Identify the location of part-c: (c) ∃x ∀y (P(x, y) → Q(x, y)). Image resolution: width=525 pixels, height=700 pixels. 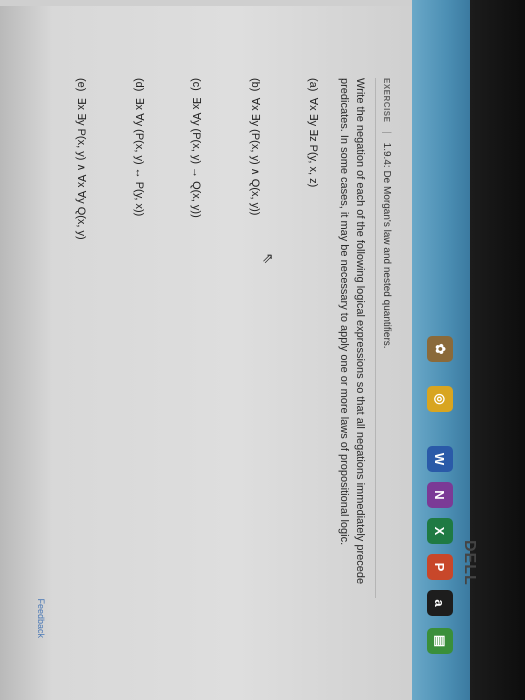
(196, 148).